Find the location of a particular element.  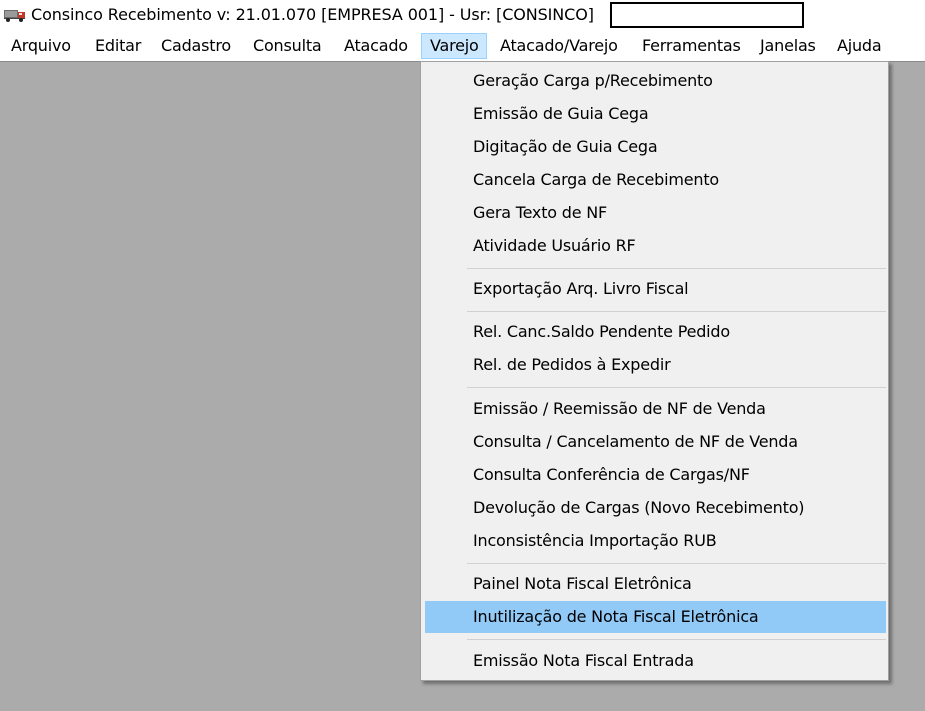

menu-option-inconsistencia-rub: Inconsistência Importação RUB is located at coordinates (655, 541).